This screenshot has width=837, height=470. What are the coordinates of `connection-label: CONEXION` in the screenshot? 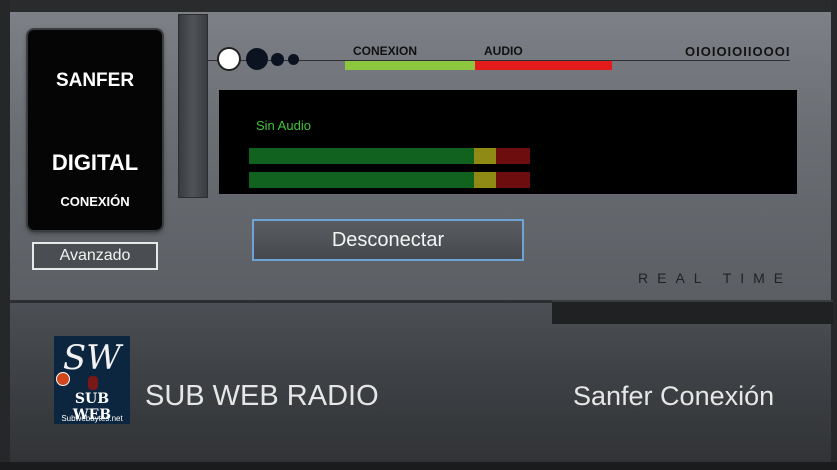 It's located at (385, 51).